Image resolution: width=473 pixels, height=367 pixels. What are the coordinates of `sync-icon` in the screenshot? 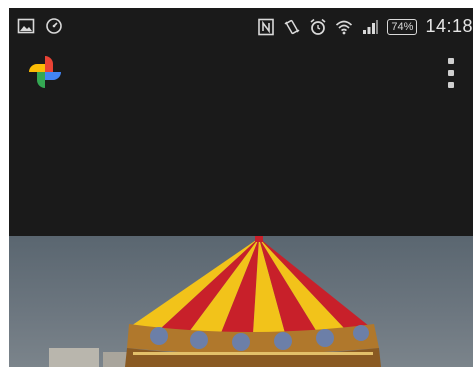 It's located at (54, 26).